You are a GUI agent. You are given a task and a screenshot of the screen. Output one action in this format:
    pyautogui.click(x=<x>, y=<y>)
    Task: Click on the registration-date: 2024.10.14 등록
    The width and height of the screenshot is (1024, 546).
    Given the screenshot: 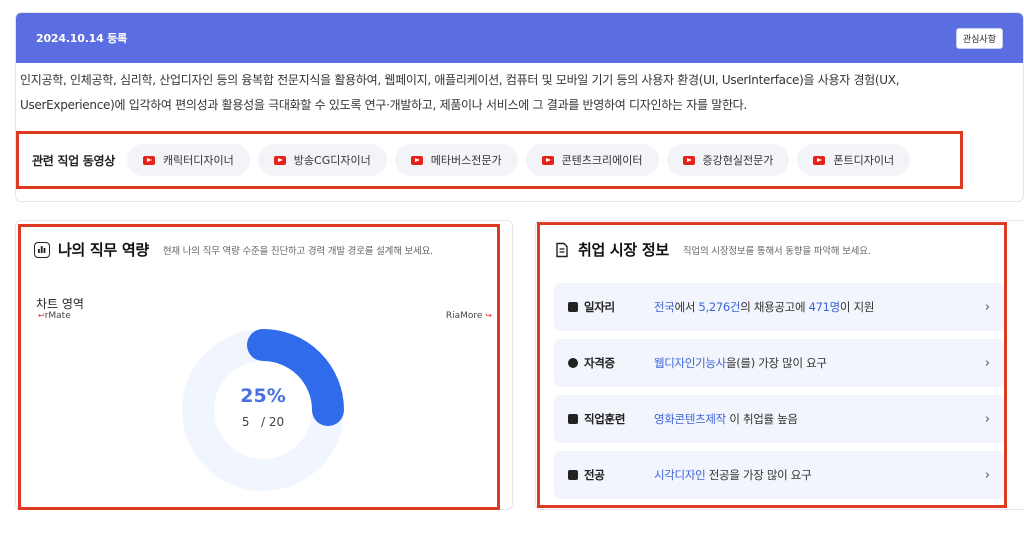 What is the action you would take?
    pyautogui.click(x=82, y=38)
    